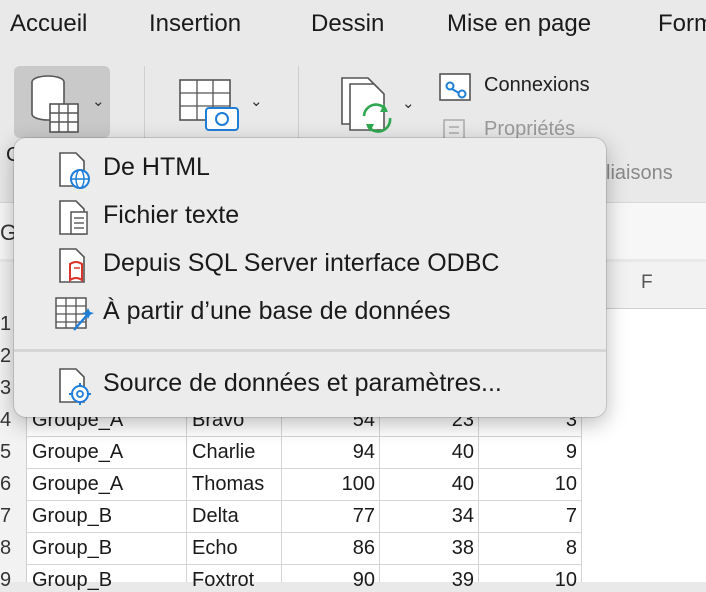  I want to click on table-cell: 7, so click(529, 516).